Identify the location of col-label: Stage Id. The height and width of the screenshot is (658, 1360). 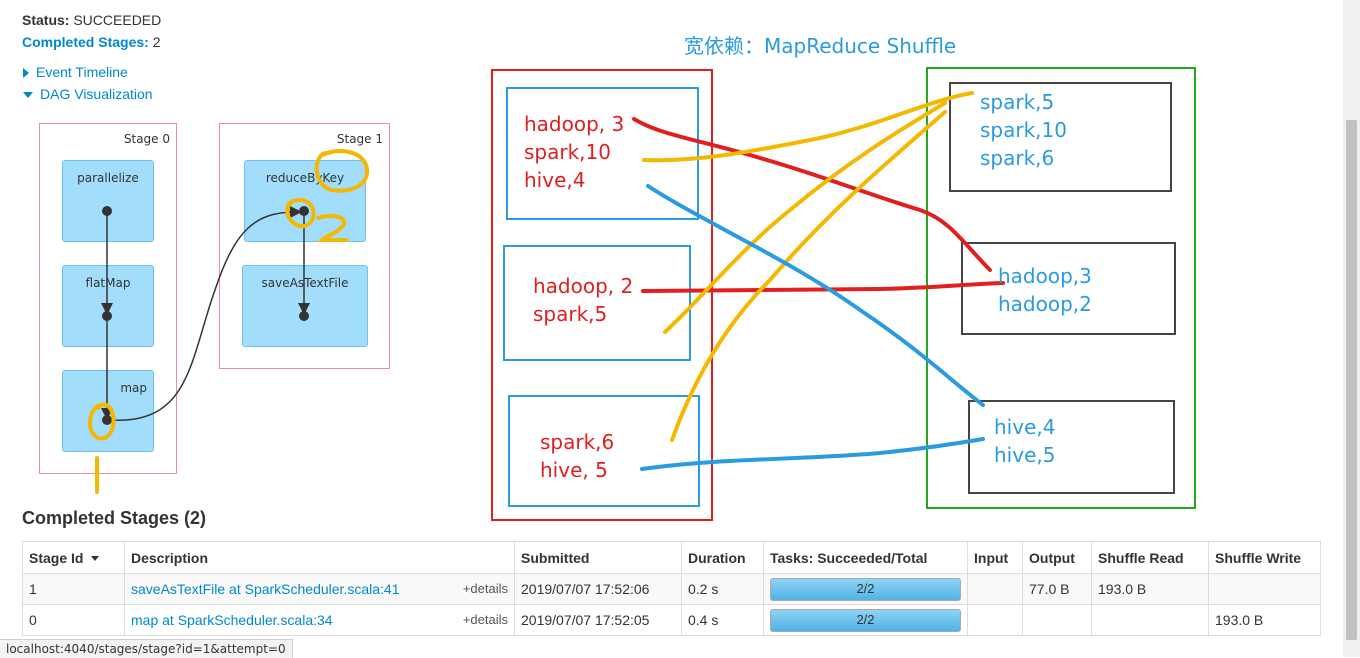
(56, 557).